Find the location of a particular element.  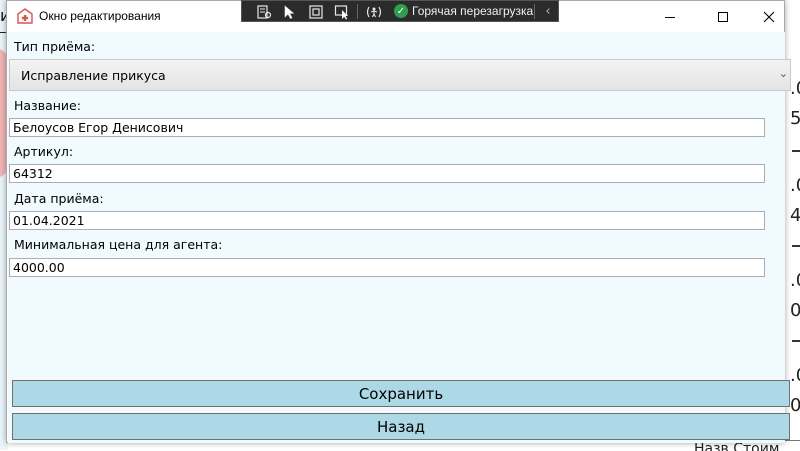

track-focus-icon is located at coordinates (341, 11).